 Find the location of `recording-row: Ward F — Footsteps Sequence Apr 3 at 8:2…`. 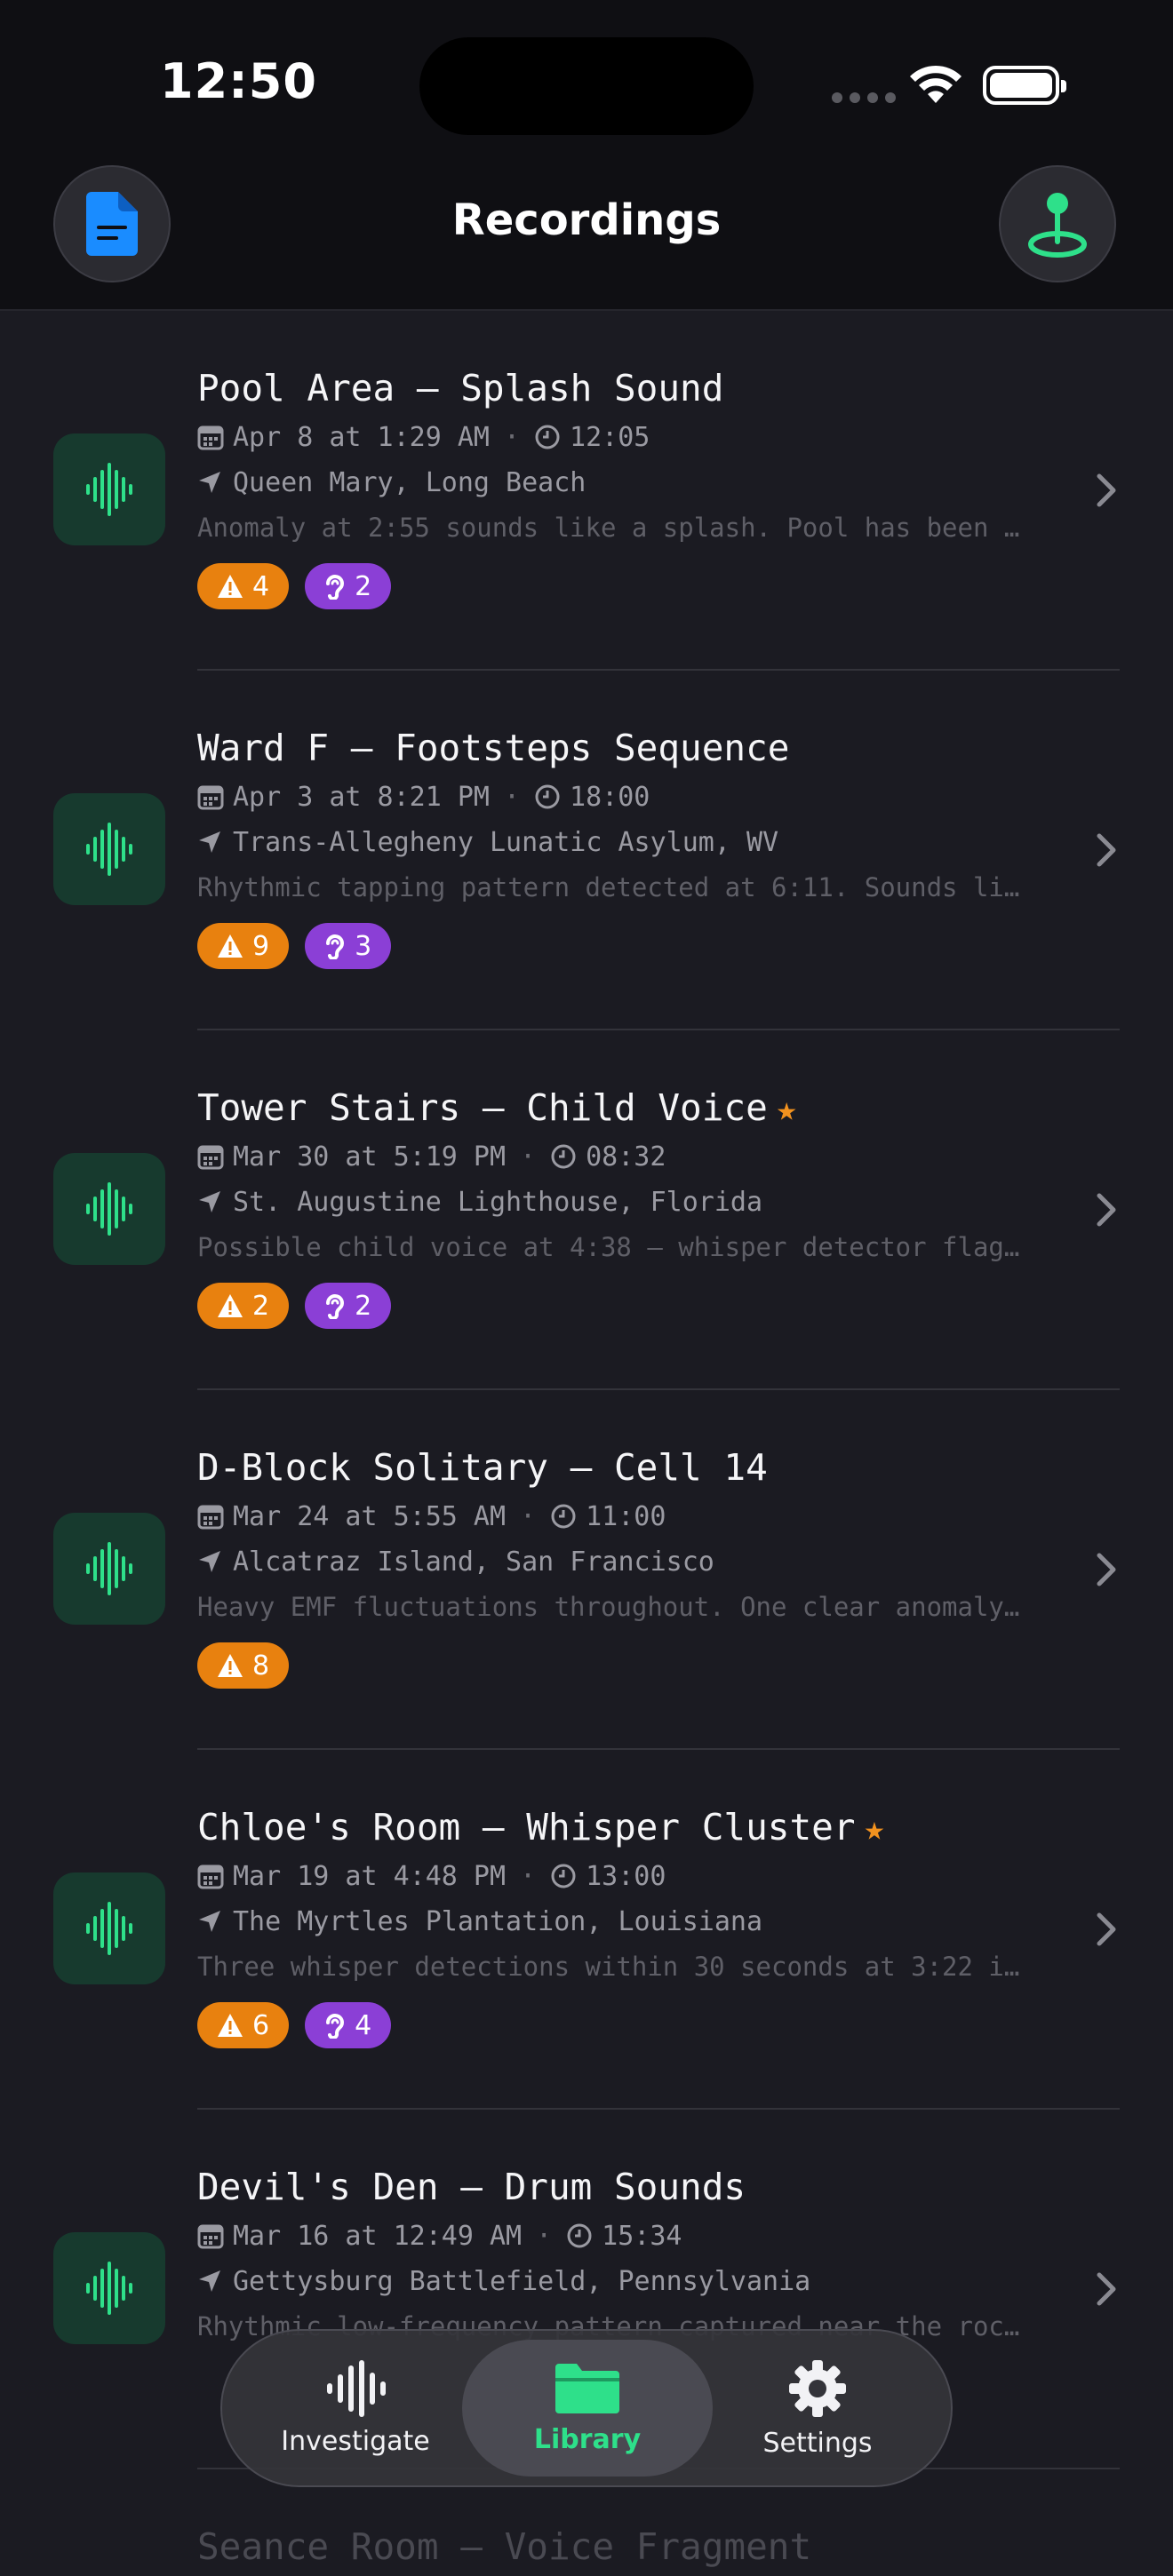

recording-row: Ward F — Footsteps Sequence Apr 3 at 8:2… is located at coordinates (586, 850).